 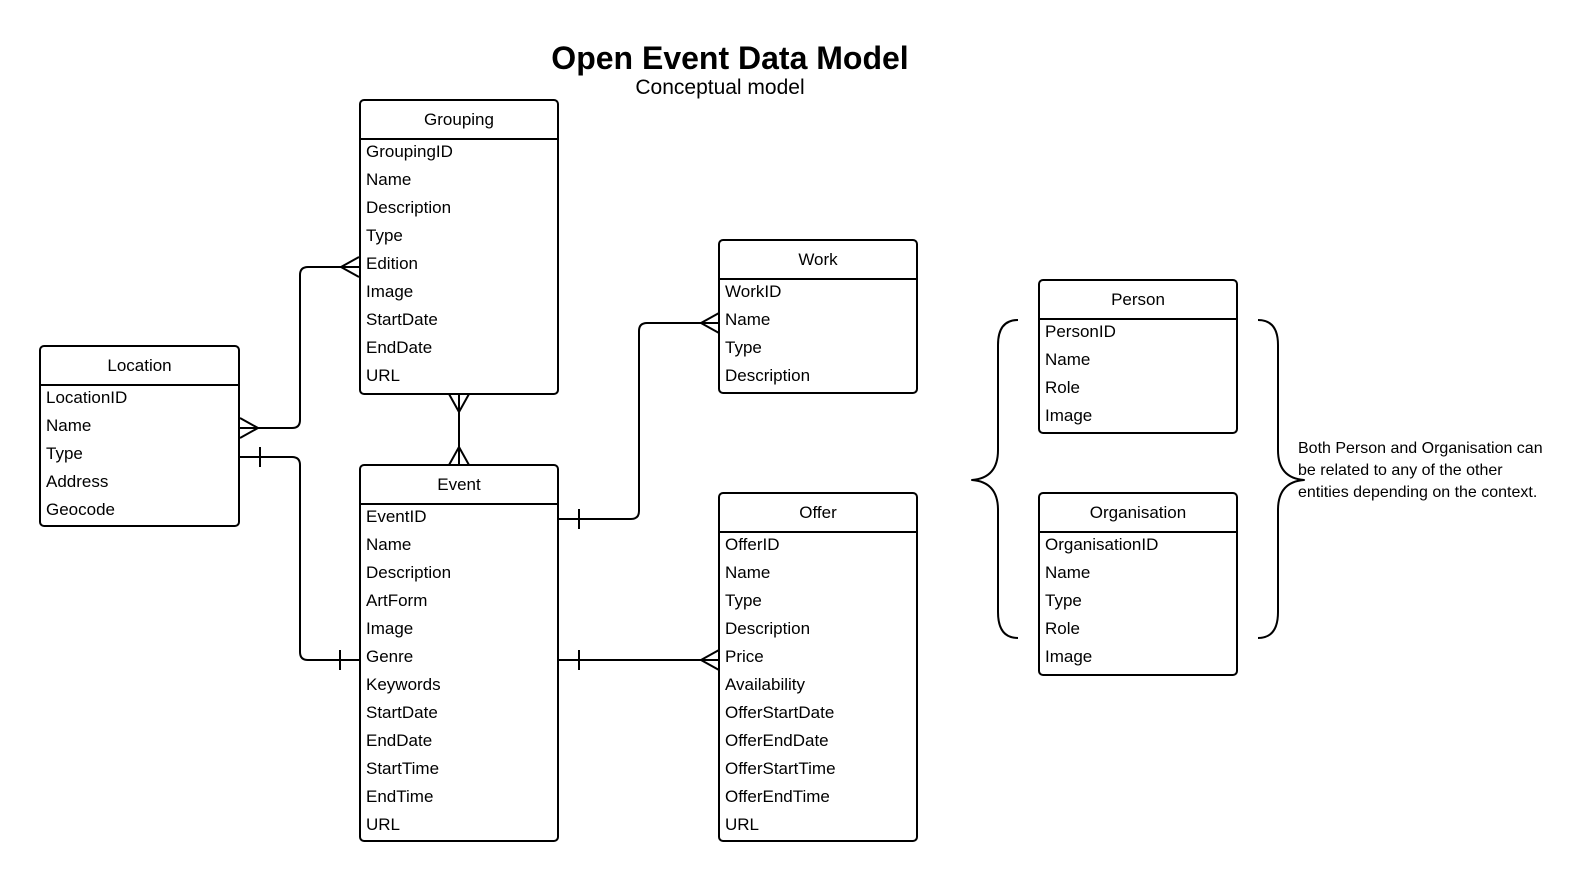 I want to click on rel-location-grouping, so click(x=299, y=347).